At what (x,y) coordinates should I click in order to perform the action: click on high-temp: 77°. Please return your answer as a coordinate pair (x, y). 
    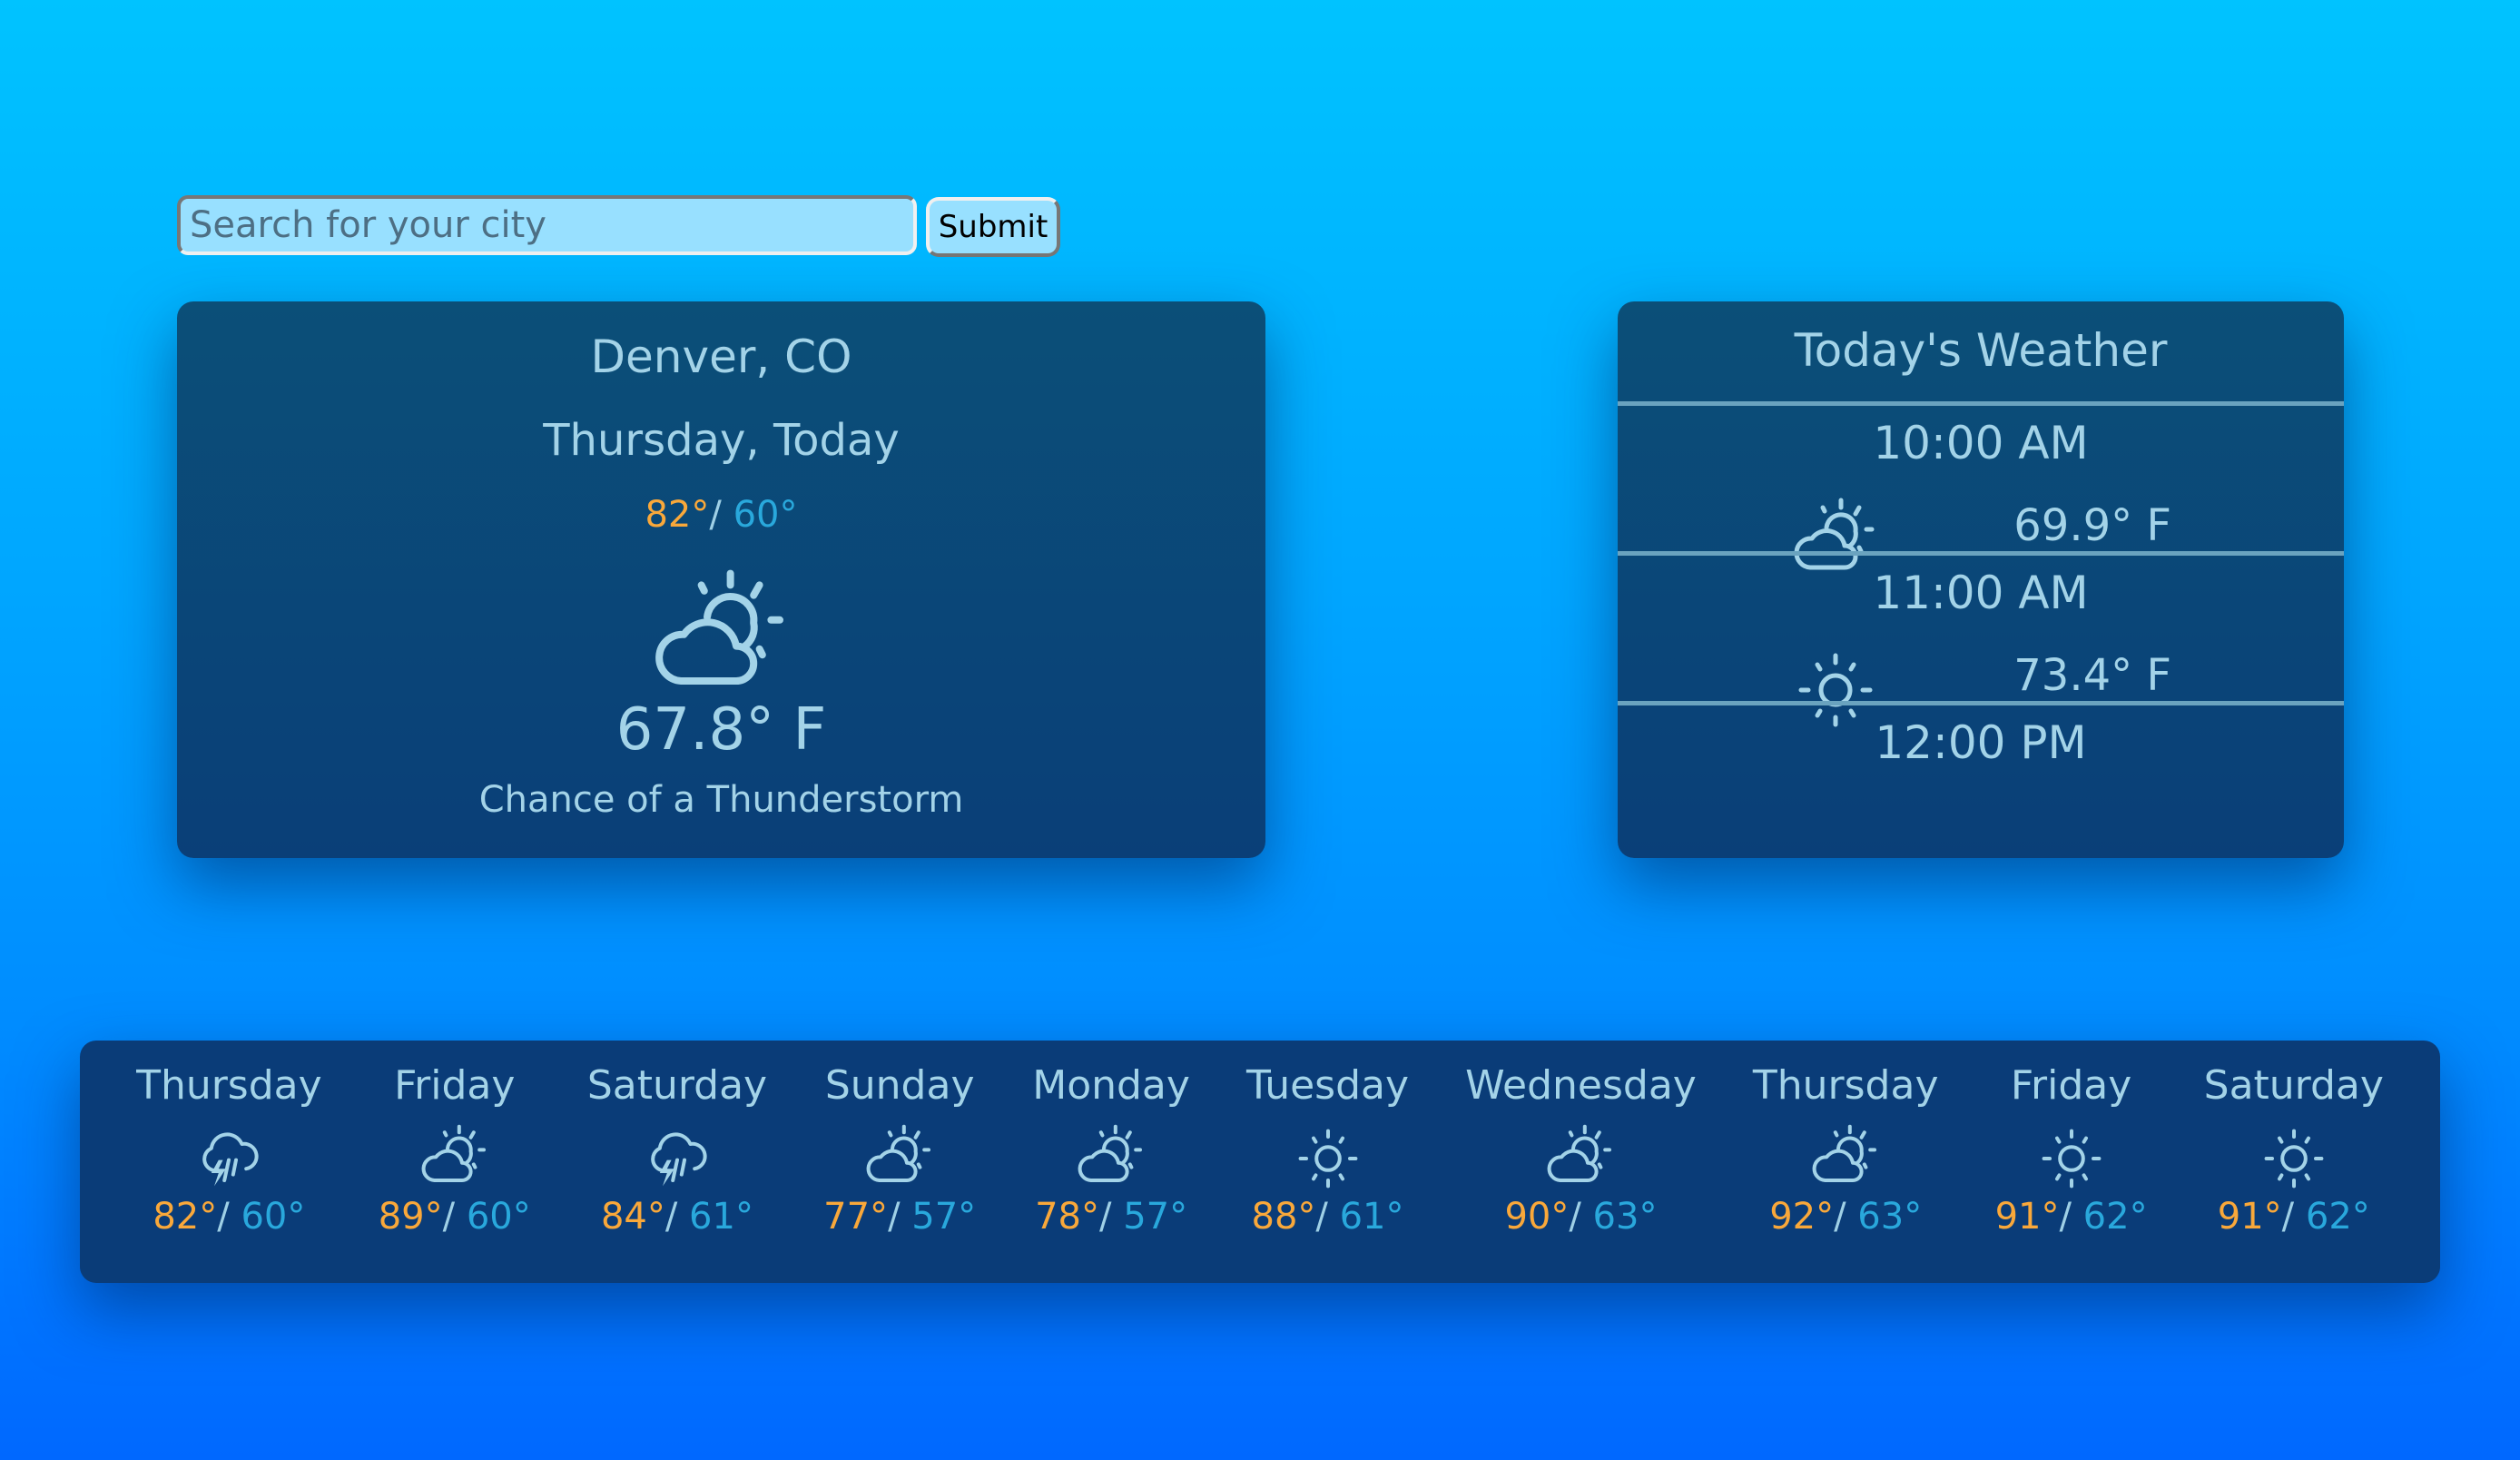
    Looking at the image, I should click on (856, 1217).